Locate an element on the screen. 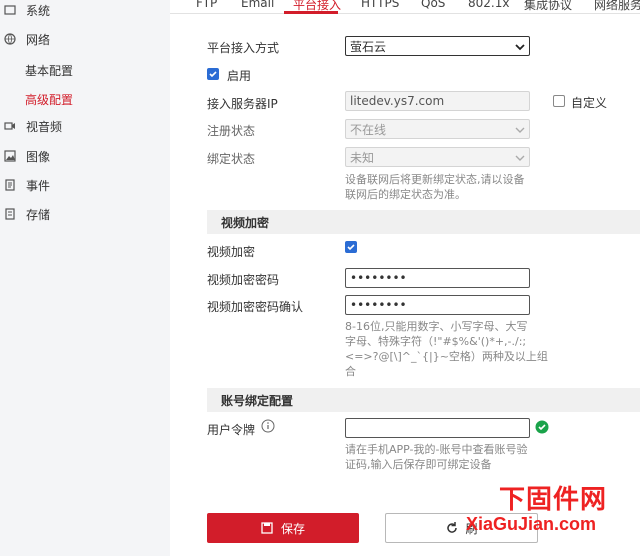 The image size is (640, 556). user-token-field is located at coordinates (437, 428).